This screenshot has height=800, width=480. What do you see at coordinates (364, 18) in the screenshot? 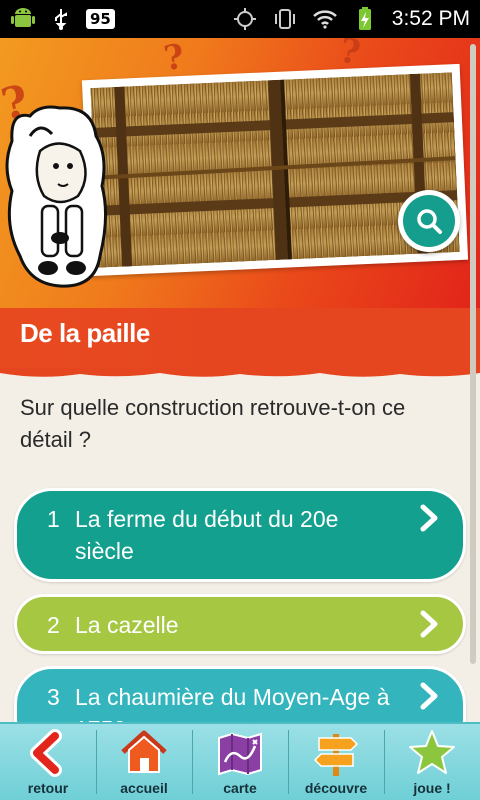
I see `battery-charging-icon` at bounding box center [364, 18].